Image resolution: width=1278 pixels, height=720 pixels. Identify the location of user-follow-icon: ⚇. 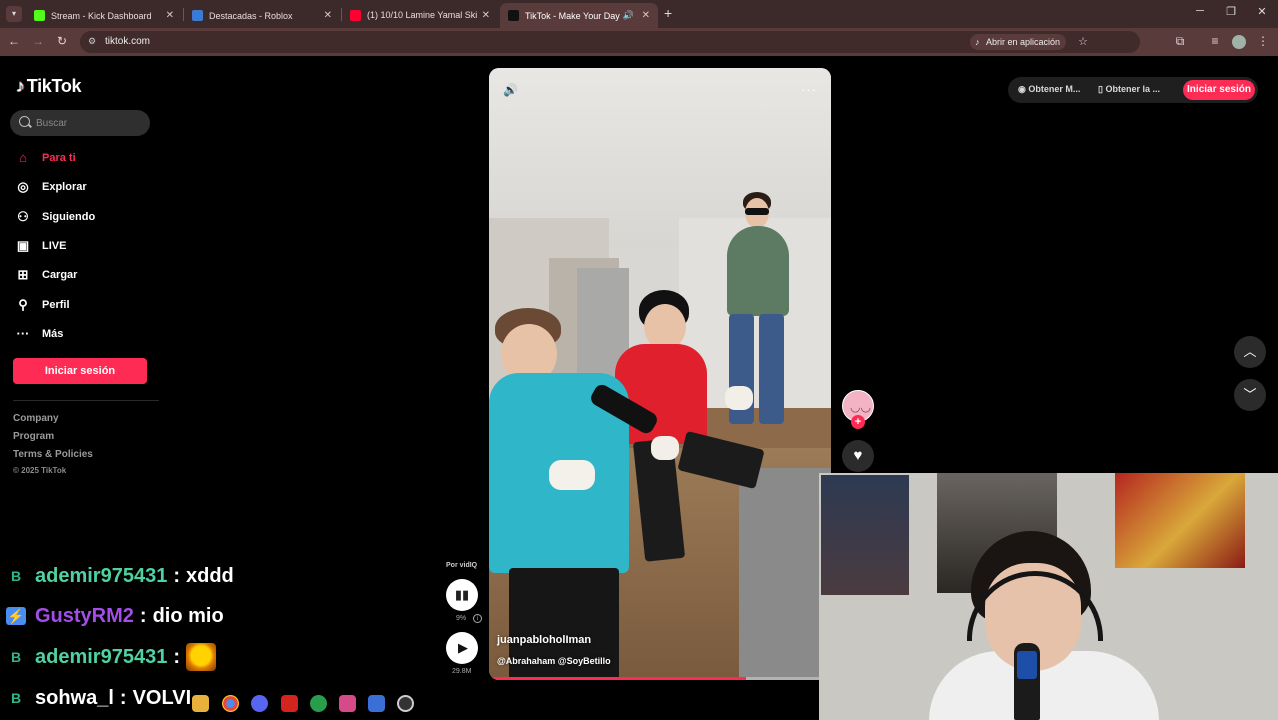
(23, 216).